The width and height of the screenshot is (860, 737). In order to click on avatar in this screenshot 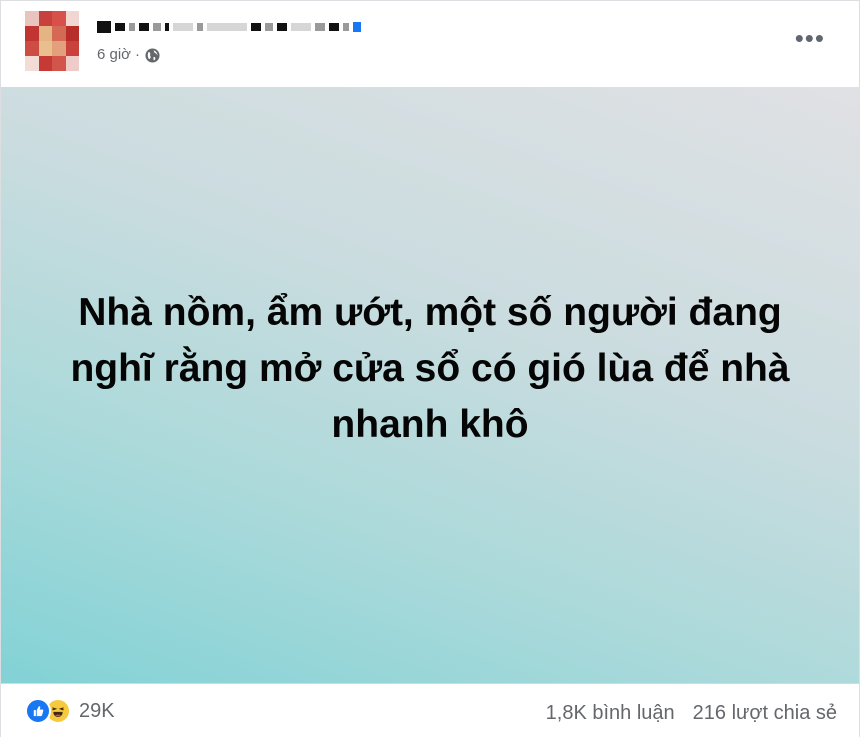, I will do `click(52, 41)`.